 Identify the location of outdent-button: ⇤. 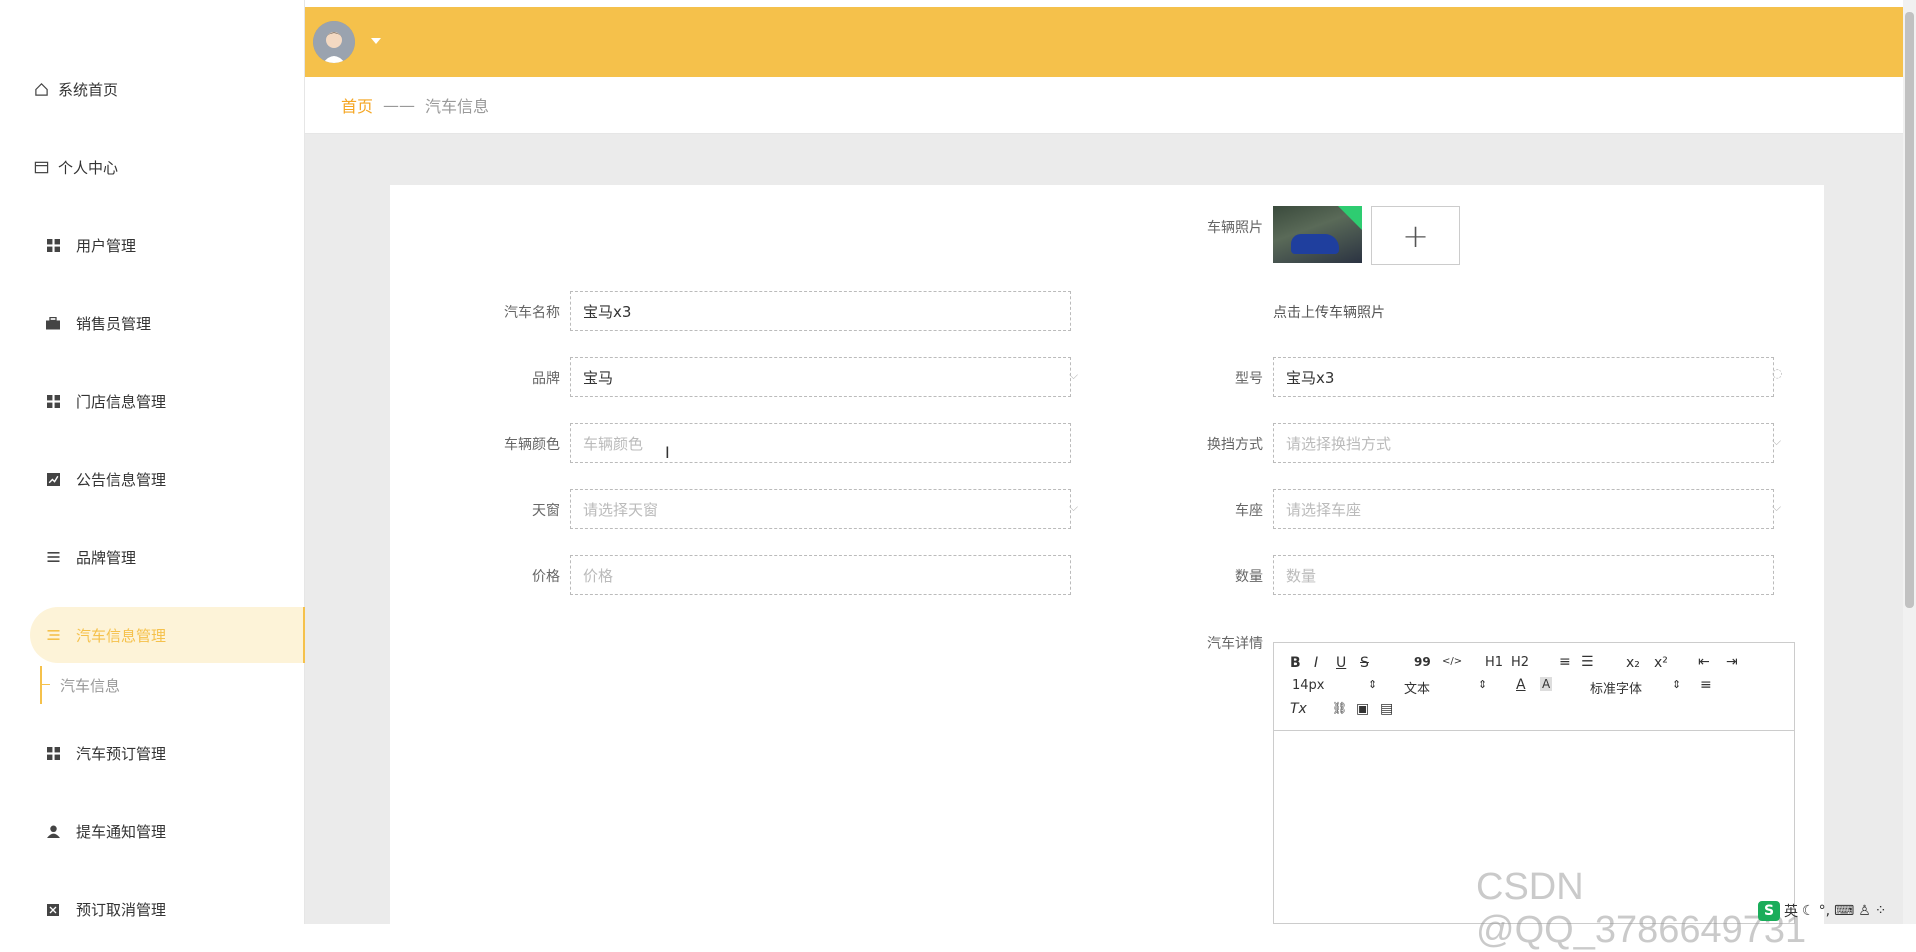
(1704, 662).